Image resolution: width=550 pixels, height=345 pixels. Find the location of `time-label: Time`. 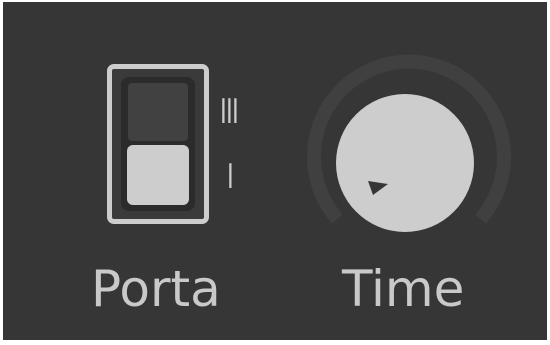

time-label: Time is located at coordinates (403, 289).